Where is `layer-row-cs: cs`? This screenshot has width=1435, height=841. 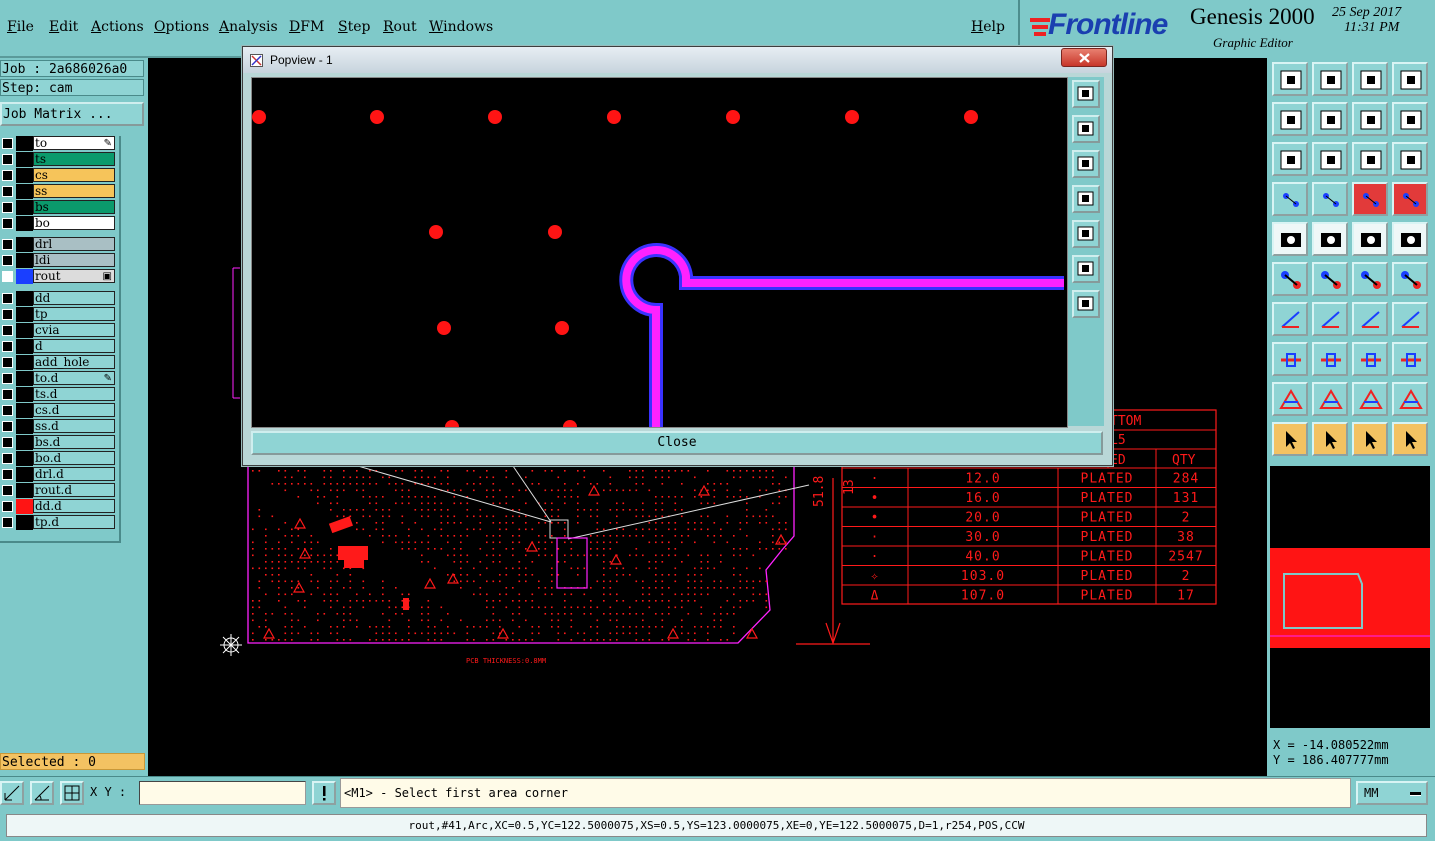 layer-row-cs: cs is located at coordinates (58, 175).